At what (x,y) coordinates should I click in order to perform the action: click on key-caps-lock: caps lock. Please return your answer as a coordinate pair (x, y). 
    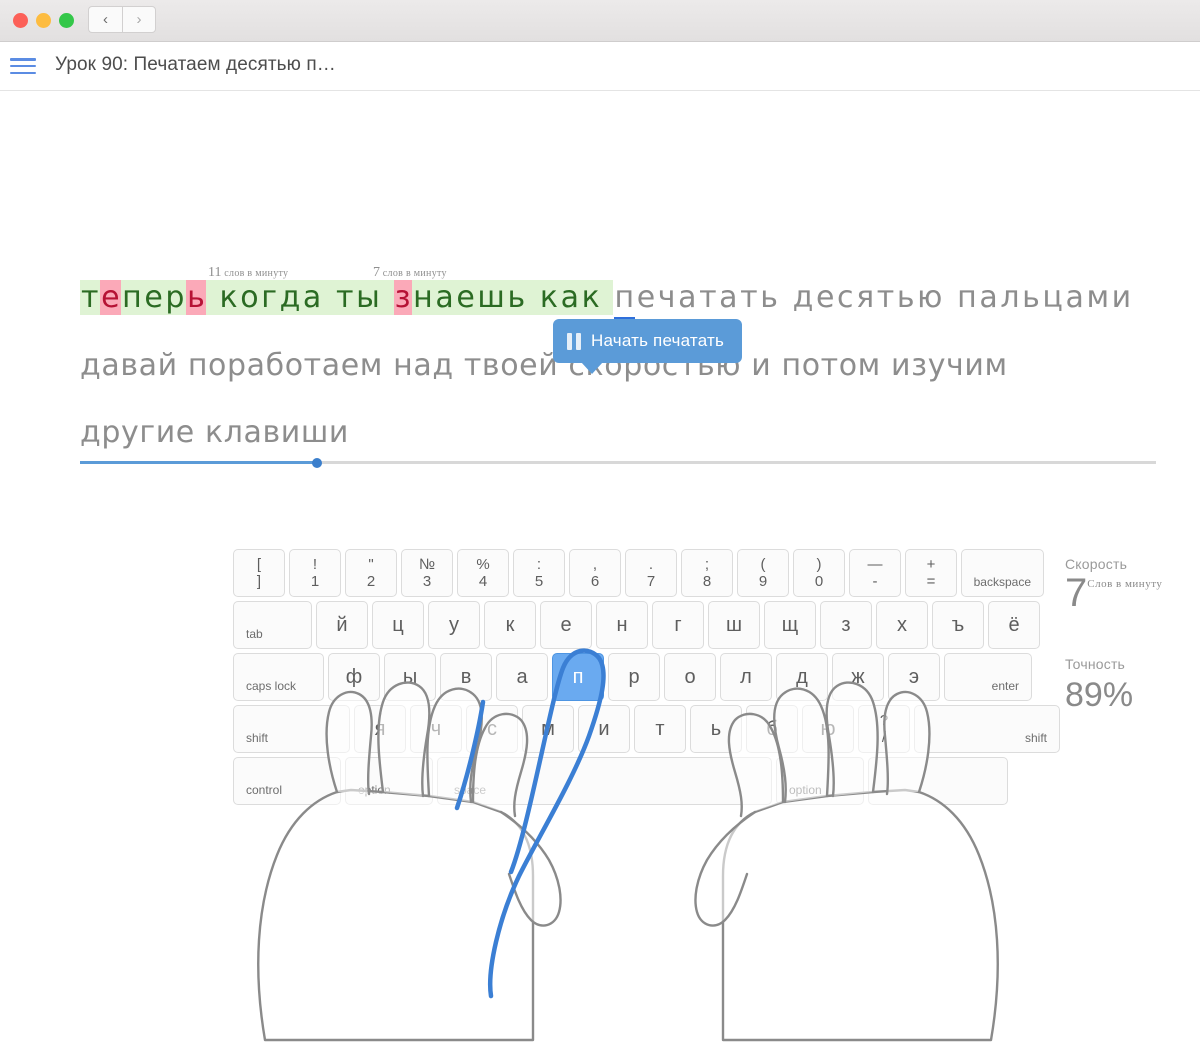
    Looking at the image, I should click on (278, 677).